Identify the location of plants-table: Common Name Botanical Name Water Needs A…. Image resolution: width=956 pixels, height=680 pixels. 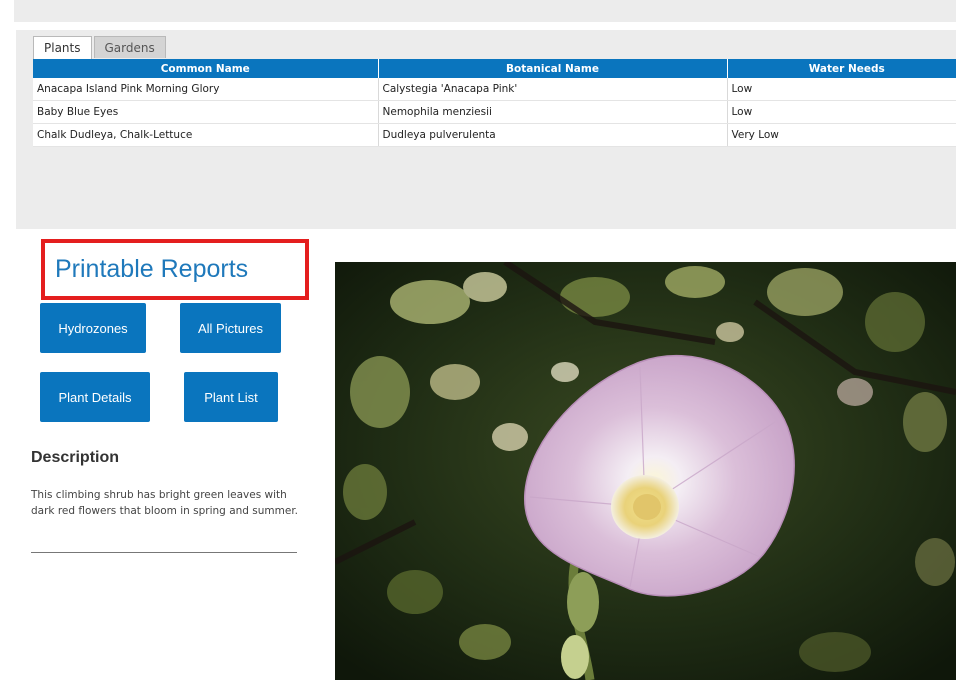
(494, 103).